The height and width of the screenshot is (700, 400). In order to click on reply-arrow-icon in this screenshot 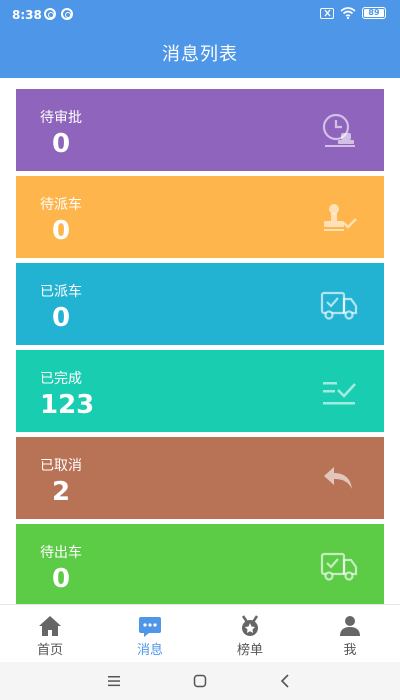, I will do `click(338, 478)`.